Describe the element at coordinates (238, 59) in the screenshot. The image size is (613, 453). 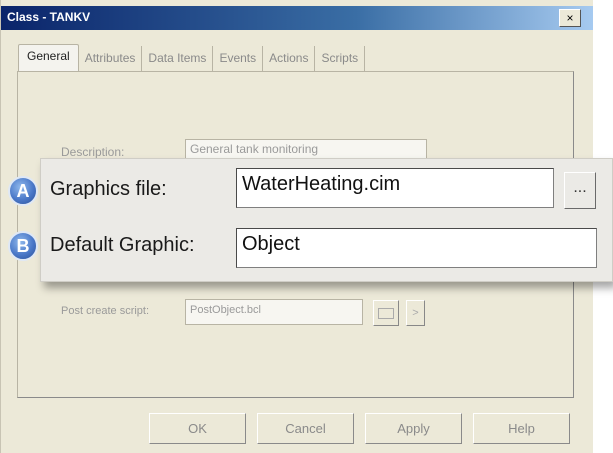
I see `tab-events: Events` at that location.